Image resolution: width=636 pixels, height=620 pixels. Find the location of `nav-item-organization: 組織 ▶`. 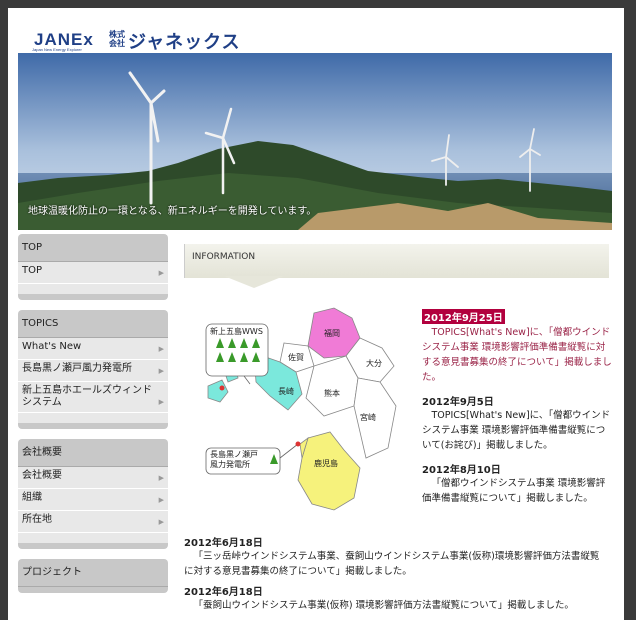

nav-item-organization: 組織 ▶ is located at coordinates (93, 500).